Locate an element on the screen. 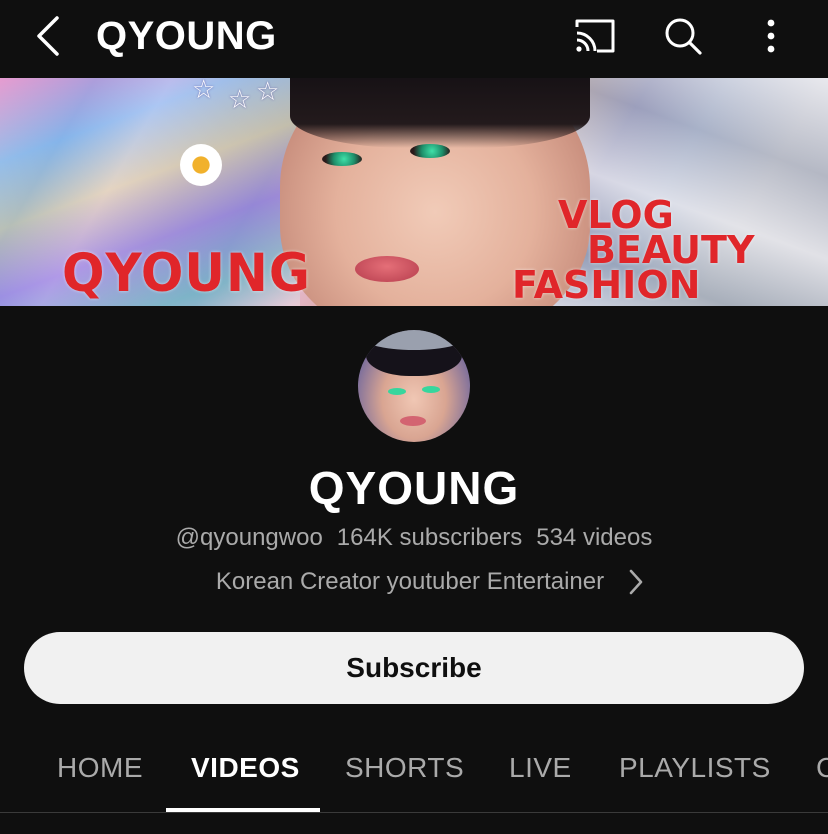 The image size is (828, 834). video-count: 534 videos is located at coordinates (594, 537).